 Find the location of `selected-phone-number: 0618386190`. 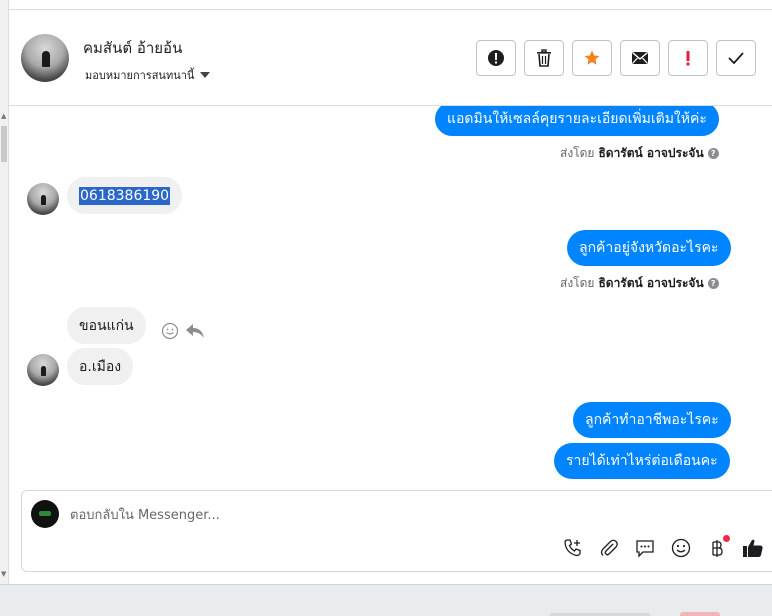

selected-phone-number: 0618386190 is located at coordinates (125, 195).